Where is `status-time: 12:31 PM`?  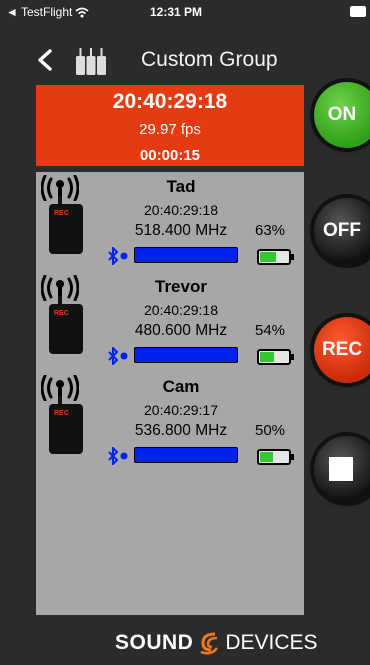
status-time: 12:31 PM is located at coordinates (176, 12).